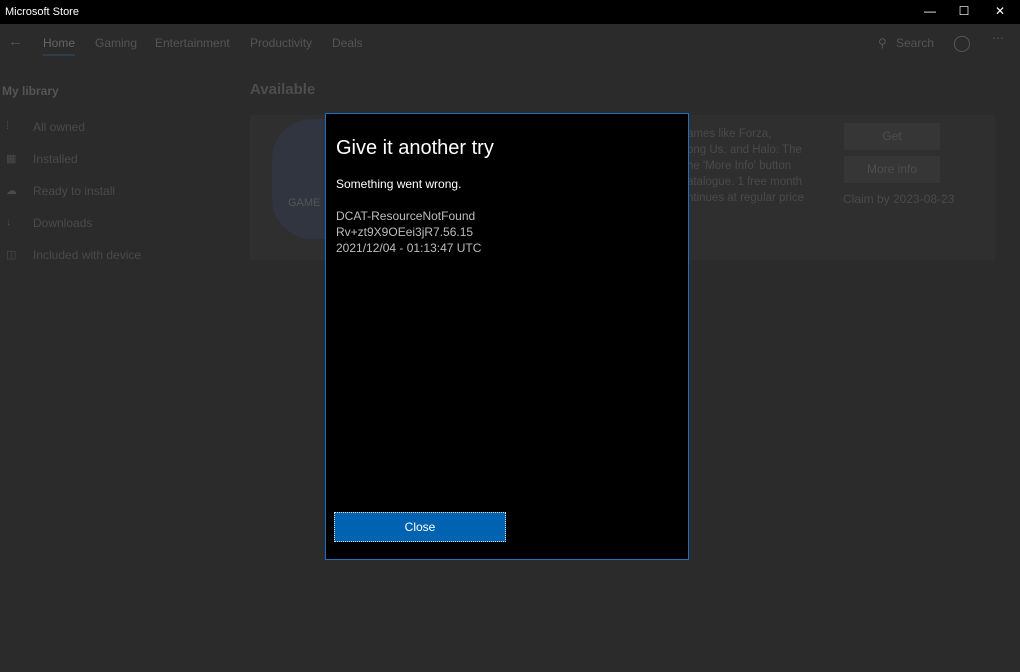 This screenshot has width=1020, height=672. Describe the element at coordinates (30, 91) in the screenshot. I see `sidebar-heading: My library` at that location.